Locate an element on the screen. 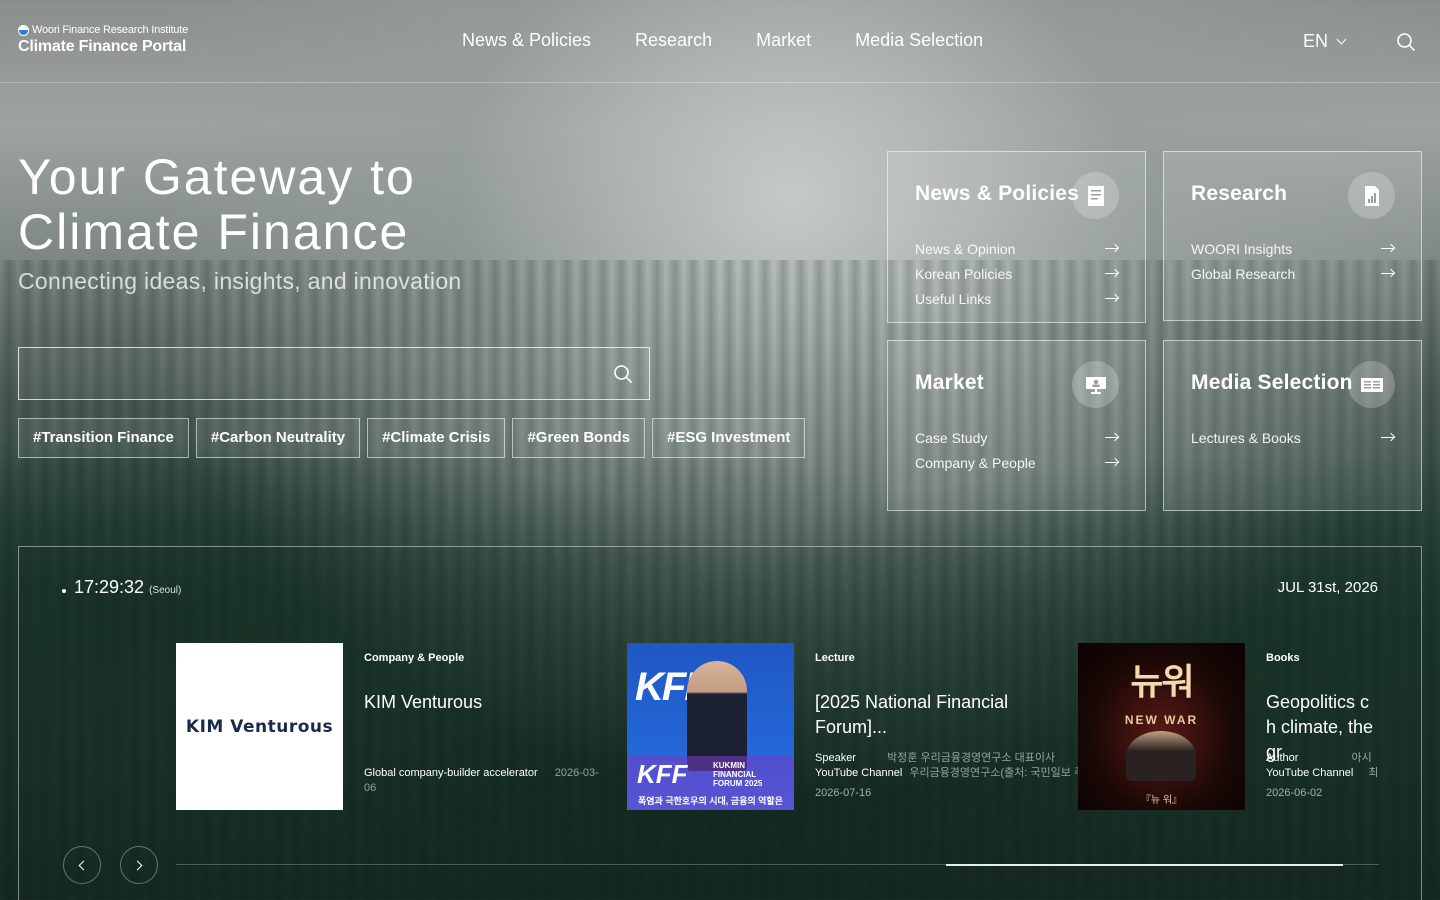 Image resolution: width=1440 pixels, height=900 pixels. book-title-korean: 뉴워 is located at coordinates (1162, 681).